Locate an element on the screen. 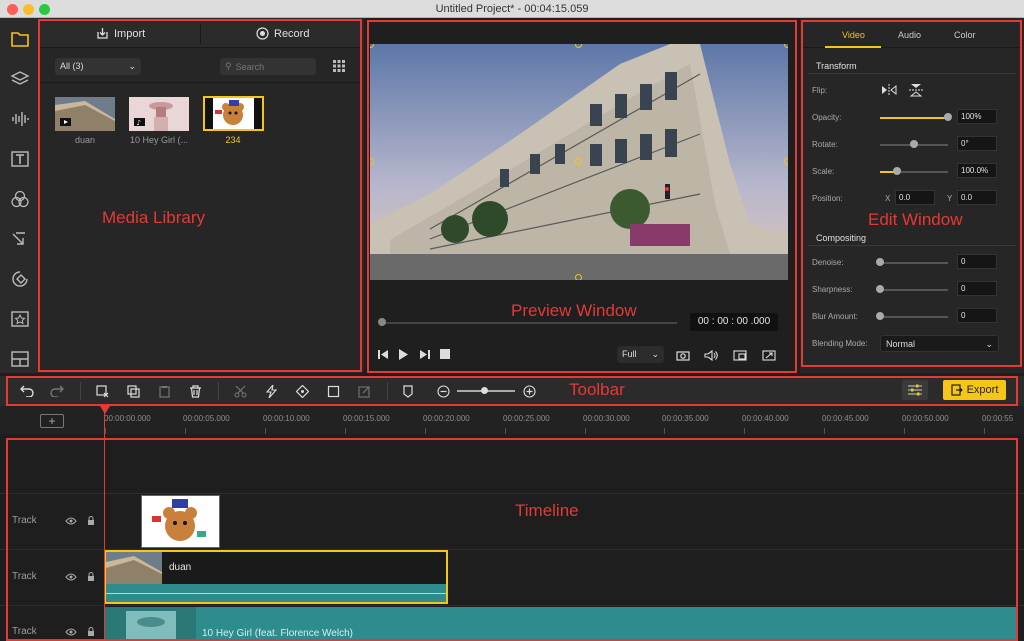  blur-value-field: 0 is located at coordinates (977, 315).